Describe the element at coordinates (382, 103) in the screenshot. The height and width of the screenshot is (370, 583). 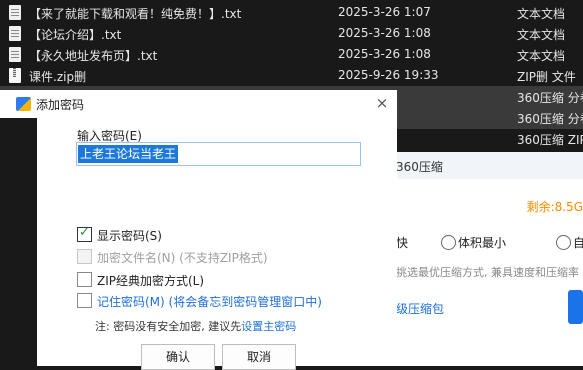
I see `close-icon: ×` at that location.